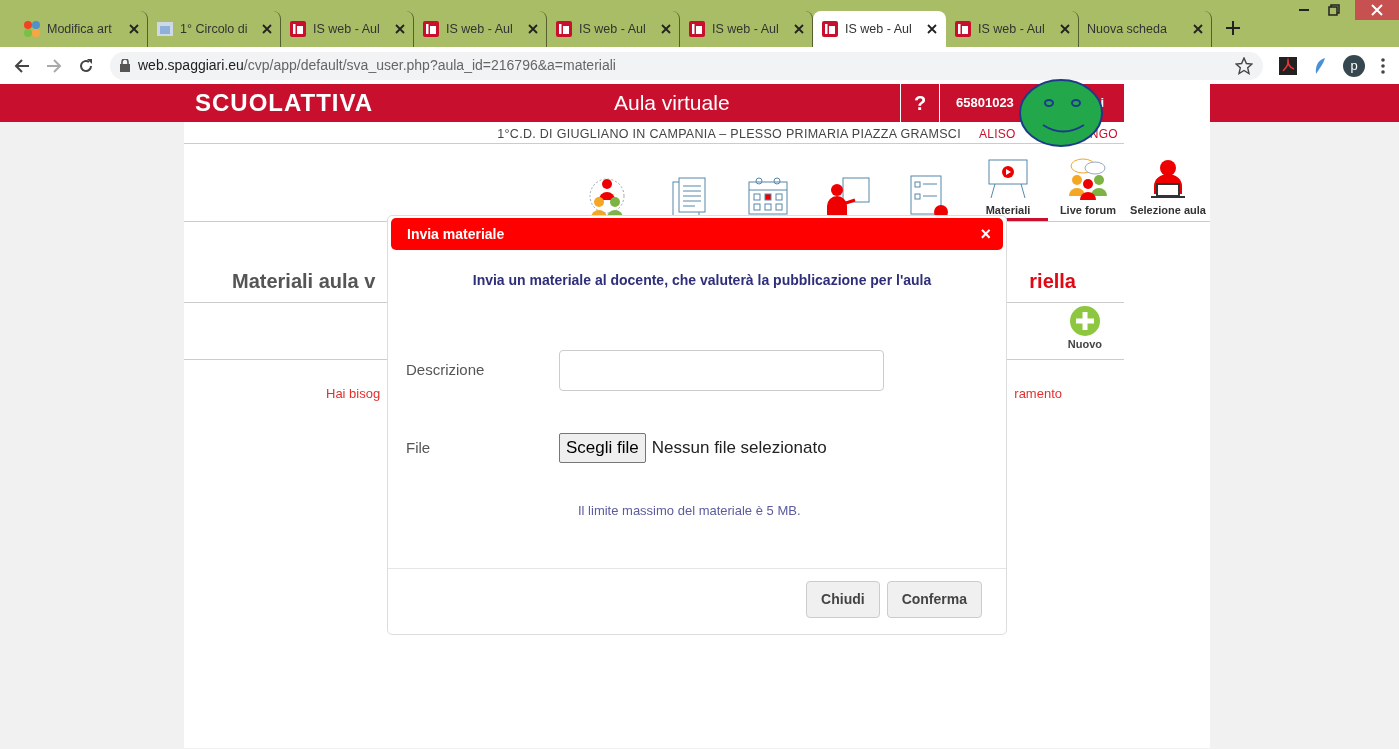 This screenshot has height=749, width=1399. Describe the element at coordinates (353, 393) in the screenshot. I see `help-text: Hai bisog` at that location.